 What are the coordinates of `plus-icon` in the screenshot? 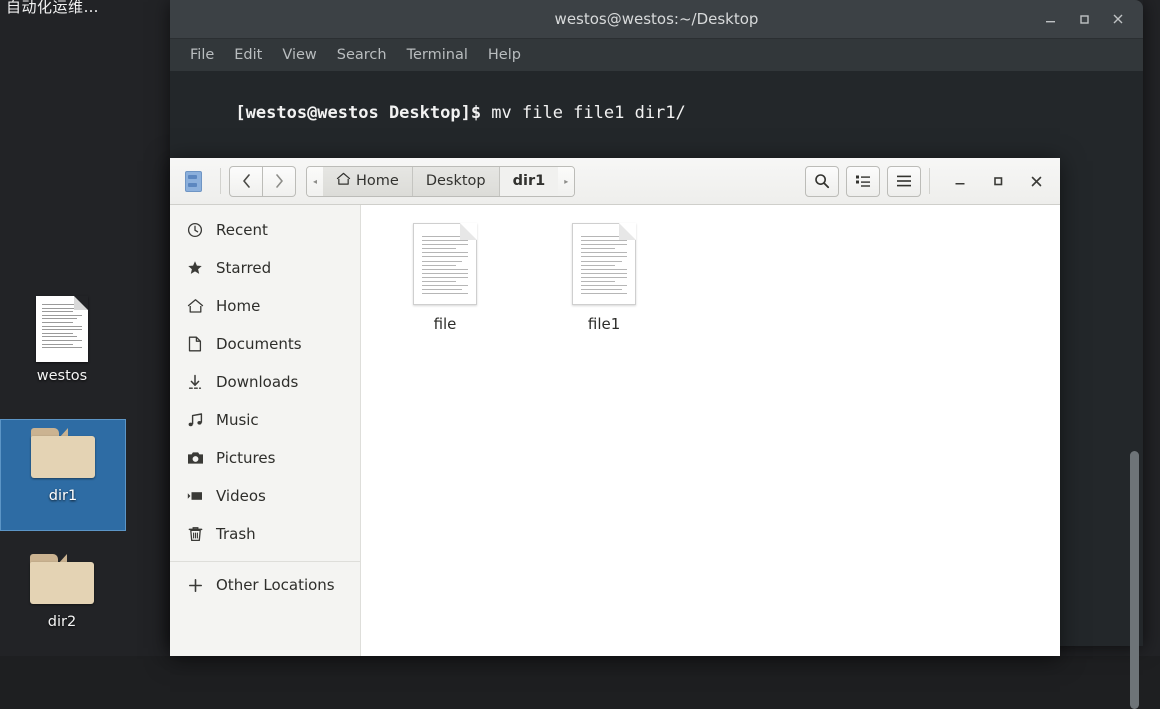 It's located at (195, 585).